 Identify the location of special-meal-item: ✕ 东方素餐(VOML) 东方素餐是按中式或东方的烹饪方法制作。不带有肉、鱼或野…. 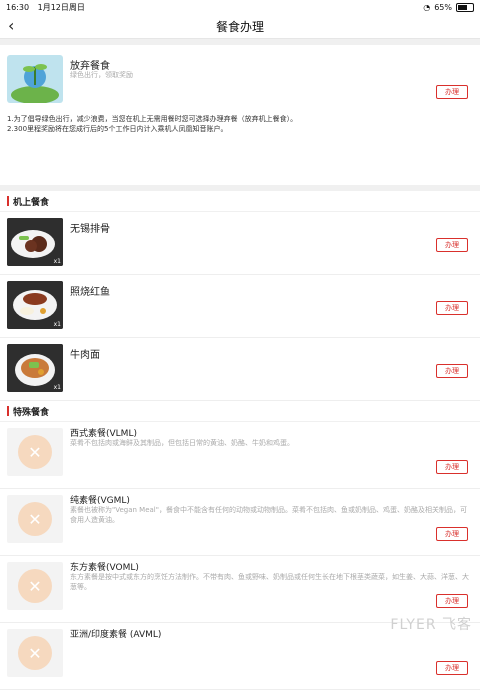
(240, 589).